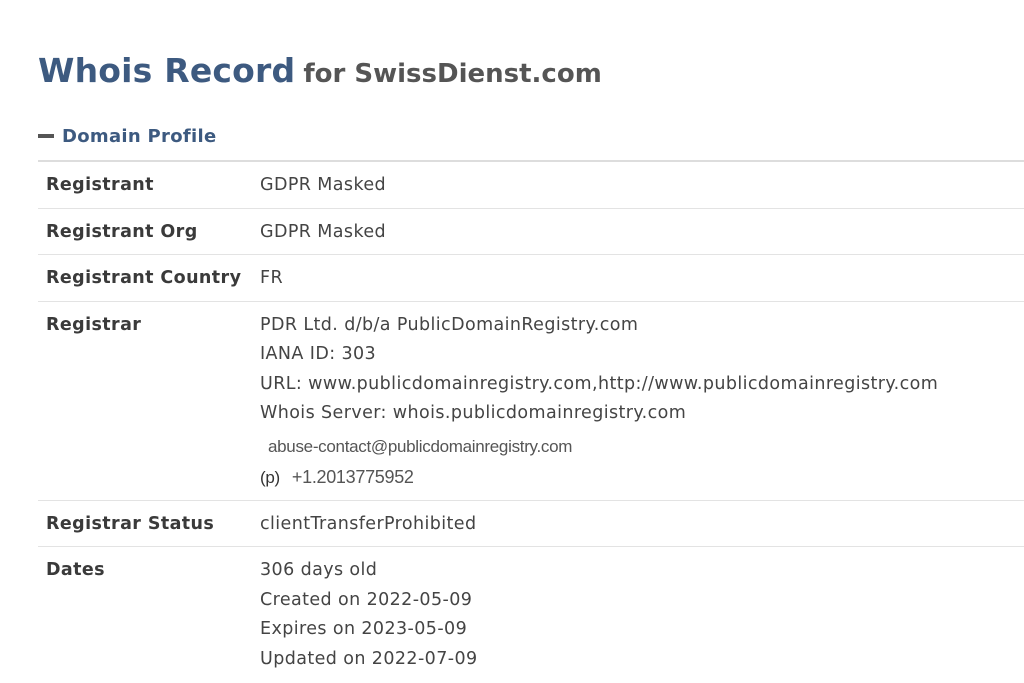 The image size is (1024, 683). What do you see at coordinates (318, 354) in the screenshot?
I see `registrar-iana-id: IANA ID: 303` at bounding box center [318, 354].